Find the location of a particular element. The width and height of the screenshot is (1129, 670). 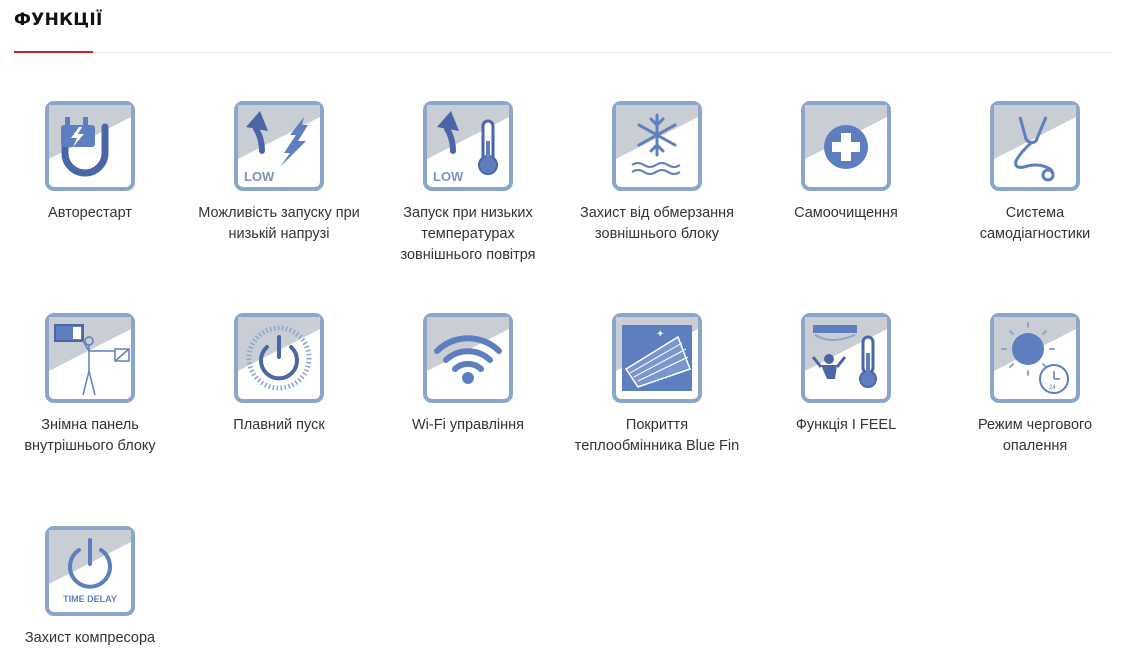

feature-autorestart: Авторестарт is located at coordinates (90, 162).